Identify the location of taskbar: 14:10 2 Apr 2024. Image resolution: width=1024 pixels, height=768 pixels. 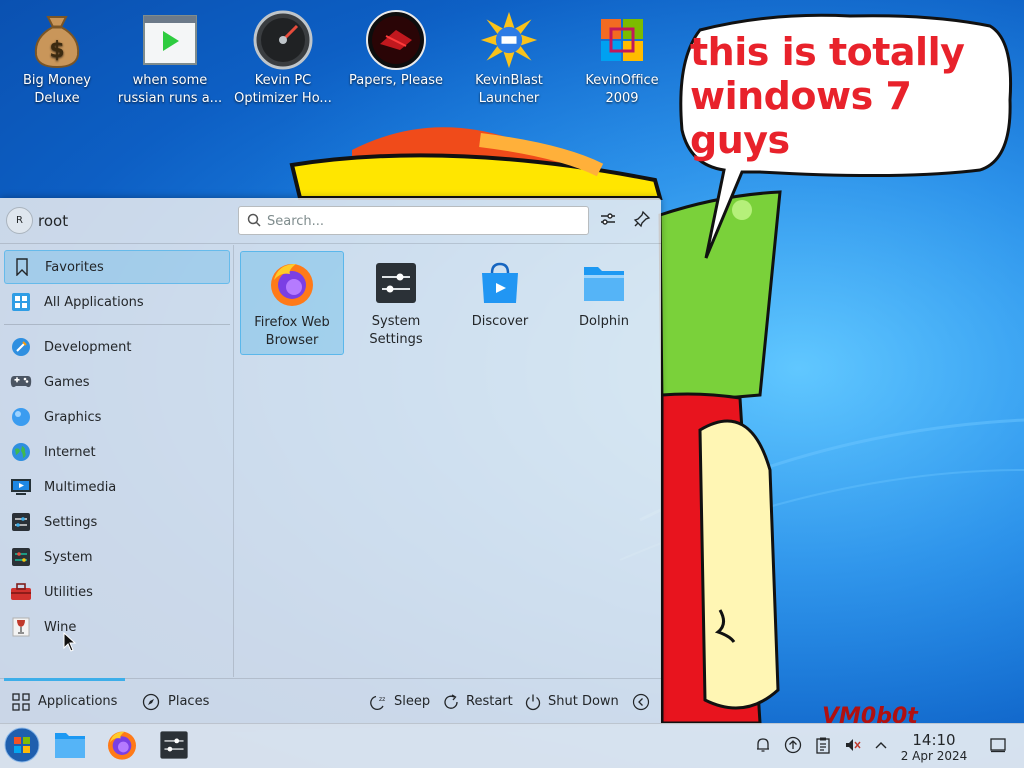
(512, 745).